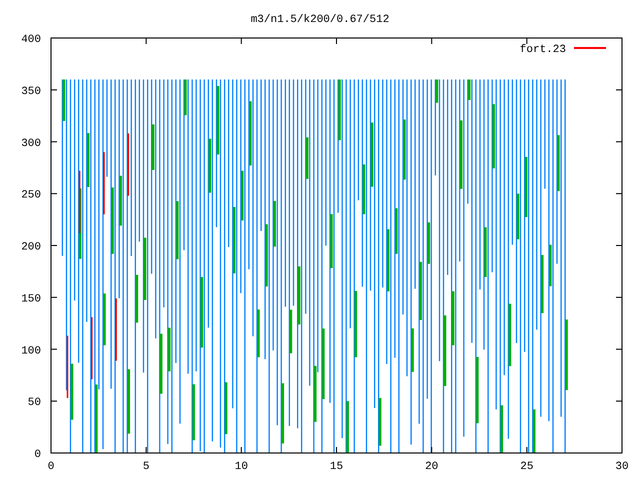  I want to click on chart-title: m3/n1.5/k200/0.67/512, so click(320, 20).